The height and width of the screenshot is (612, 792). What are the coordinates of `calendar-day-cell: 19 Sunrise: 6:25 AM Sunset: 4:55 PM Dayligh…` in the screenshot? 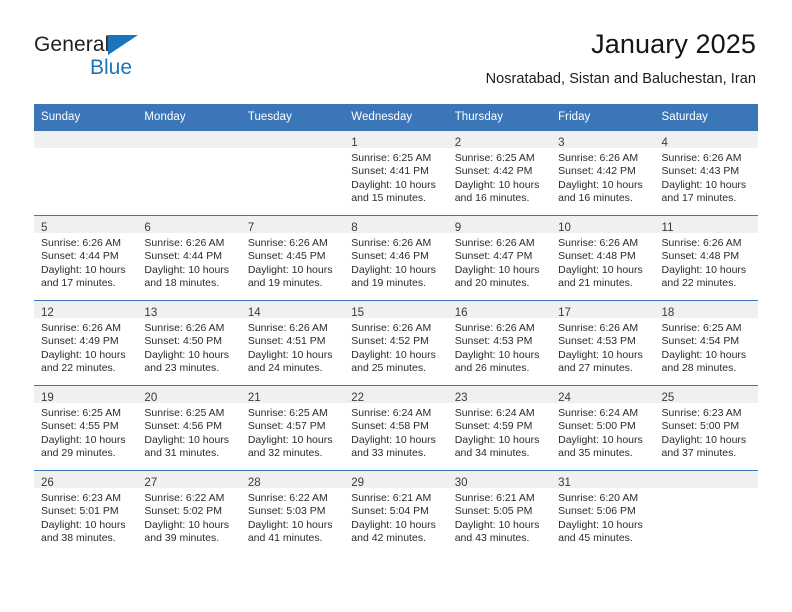 It's located at (86, 428).